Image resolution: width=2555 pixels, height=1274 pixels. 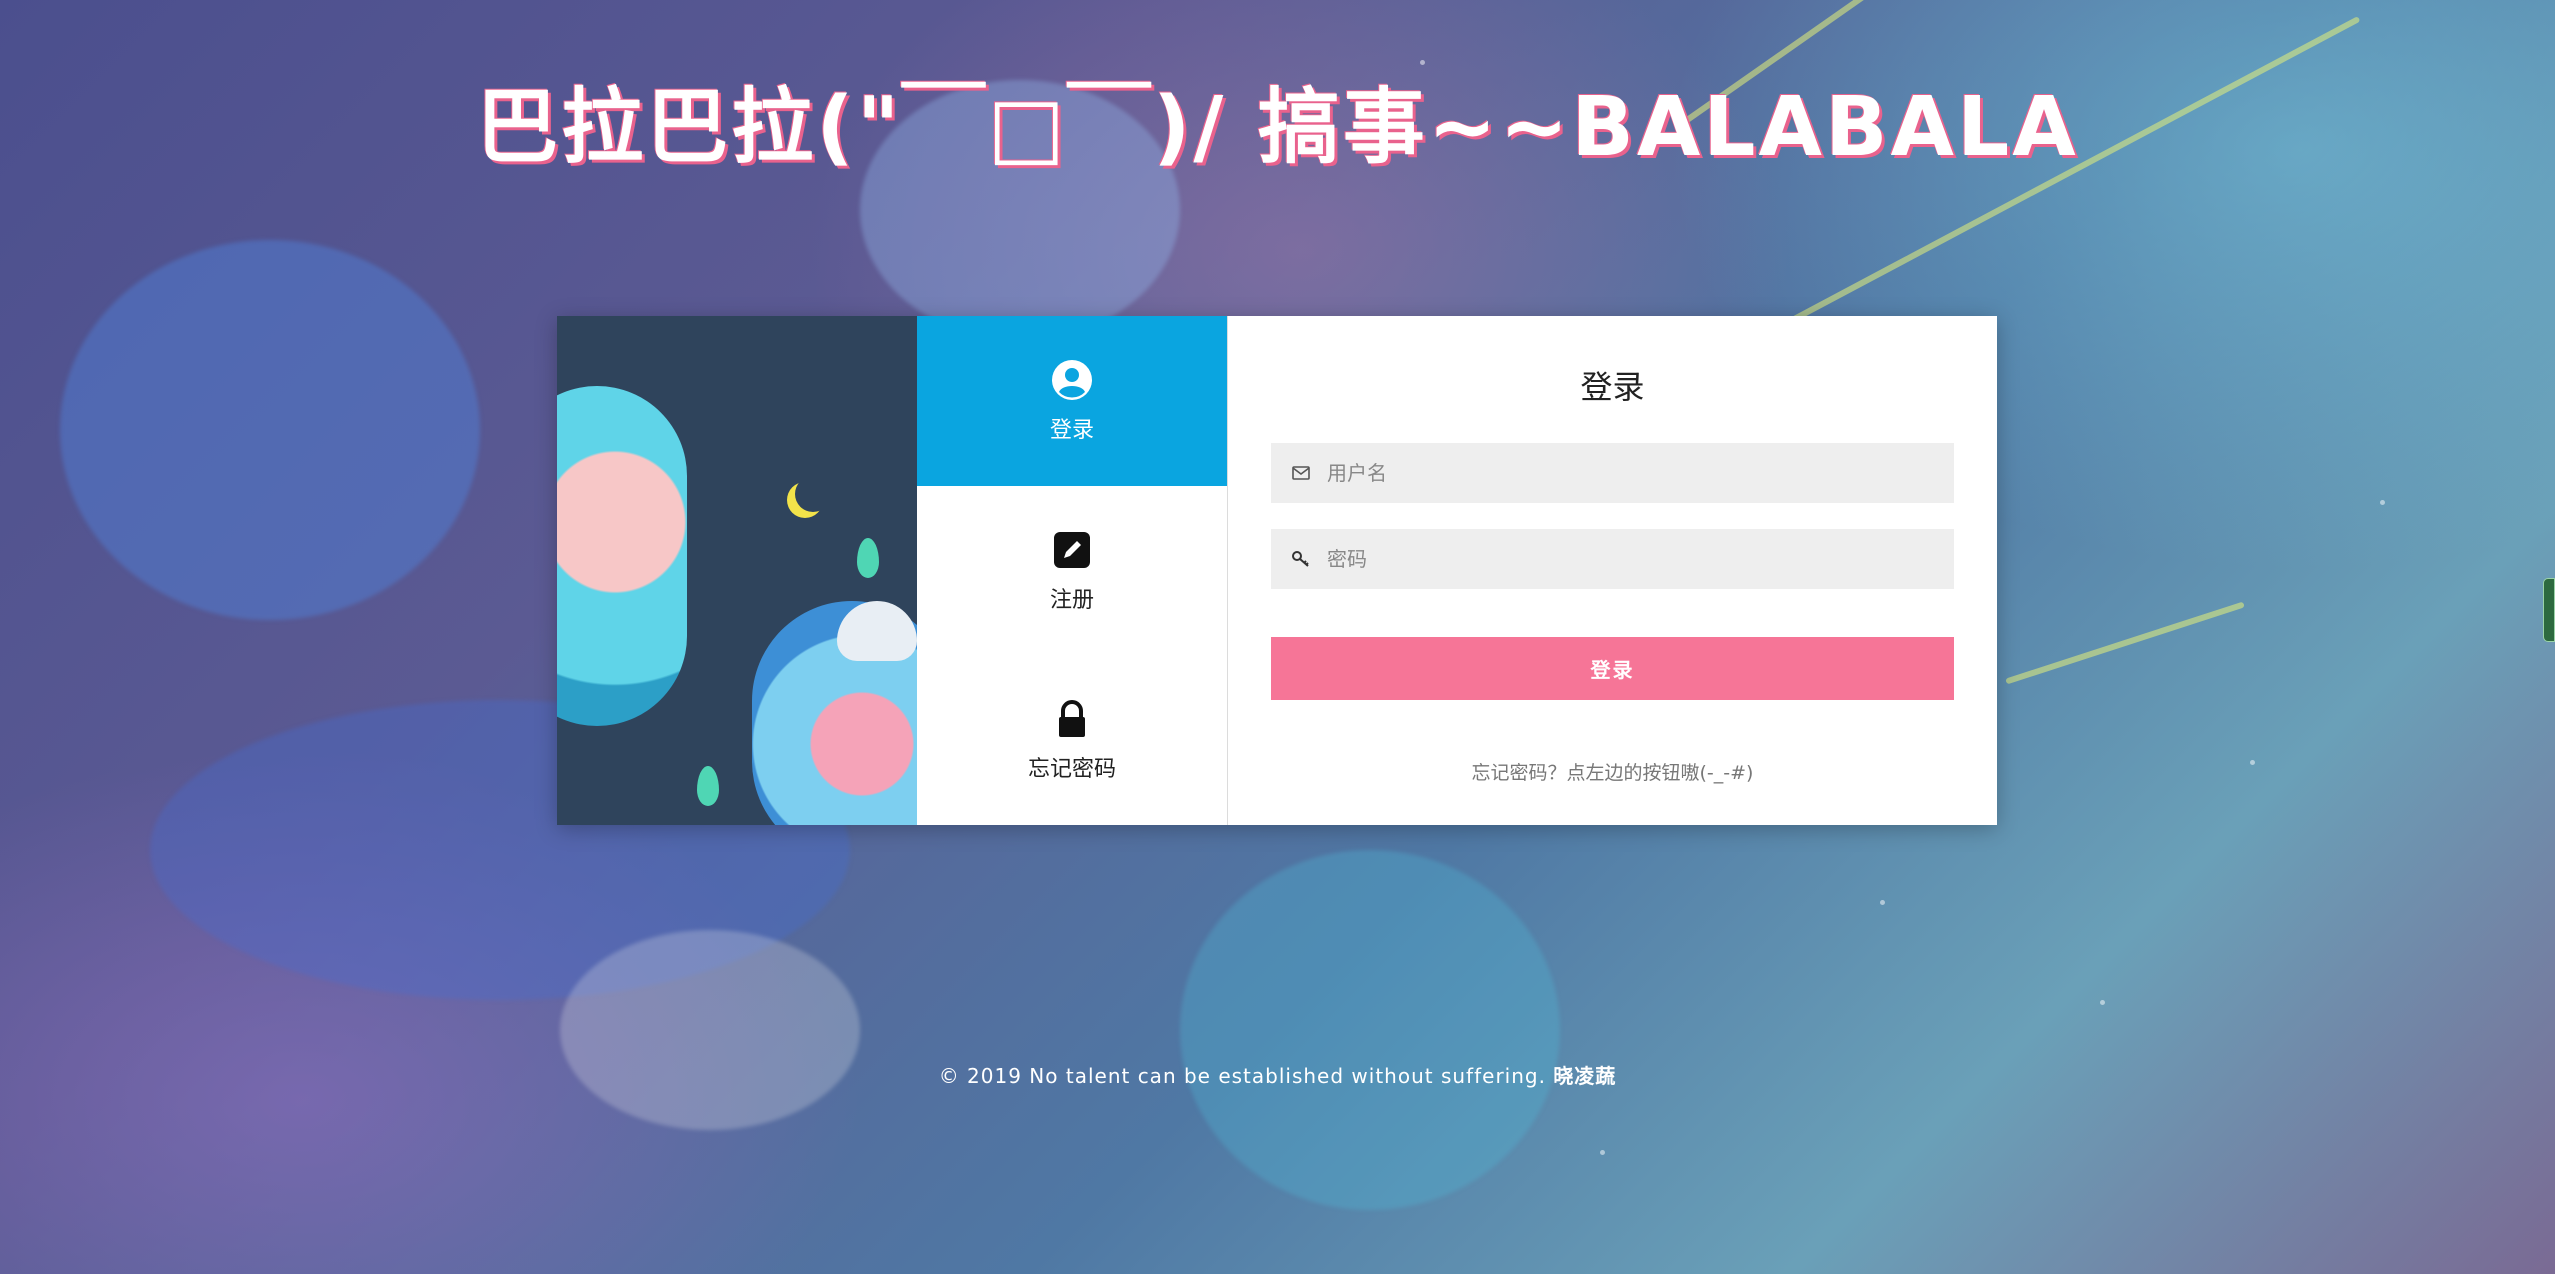 What do you see at coordinates (1300, 559) in the screenshot?
I see `key-icon` at bounding box center [1300, 559].